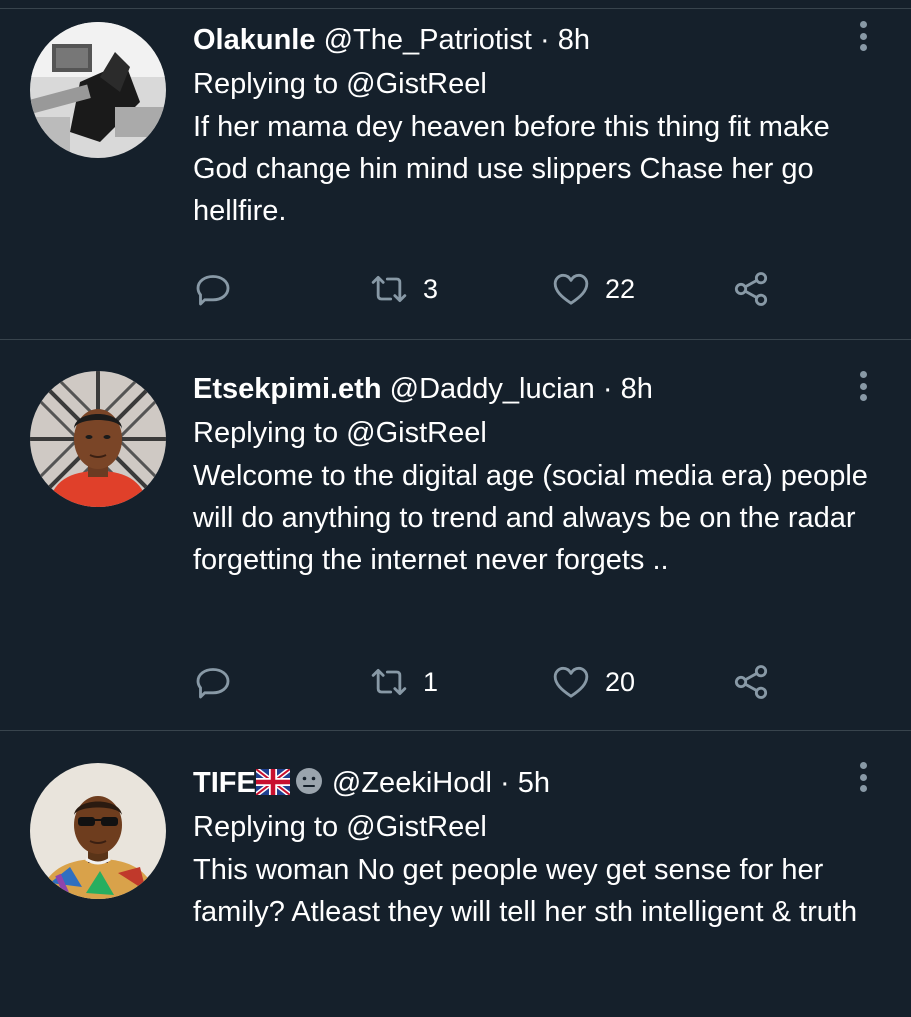 This screenshot has width=911, height=1017. Describe the element at coordinates (503, 682) in the screenshot. I see `action-bar: 1 20` at that location.